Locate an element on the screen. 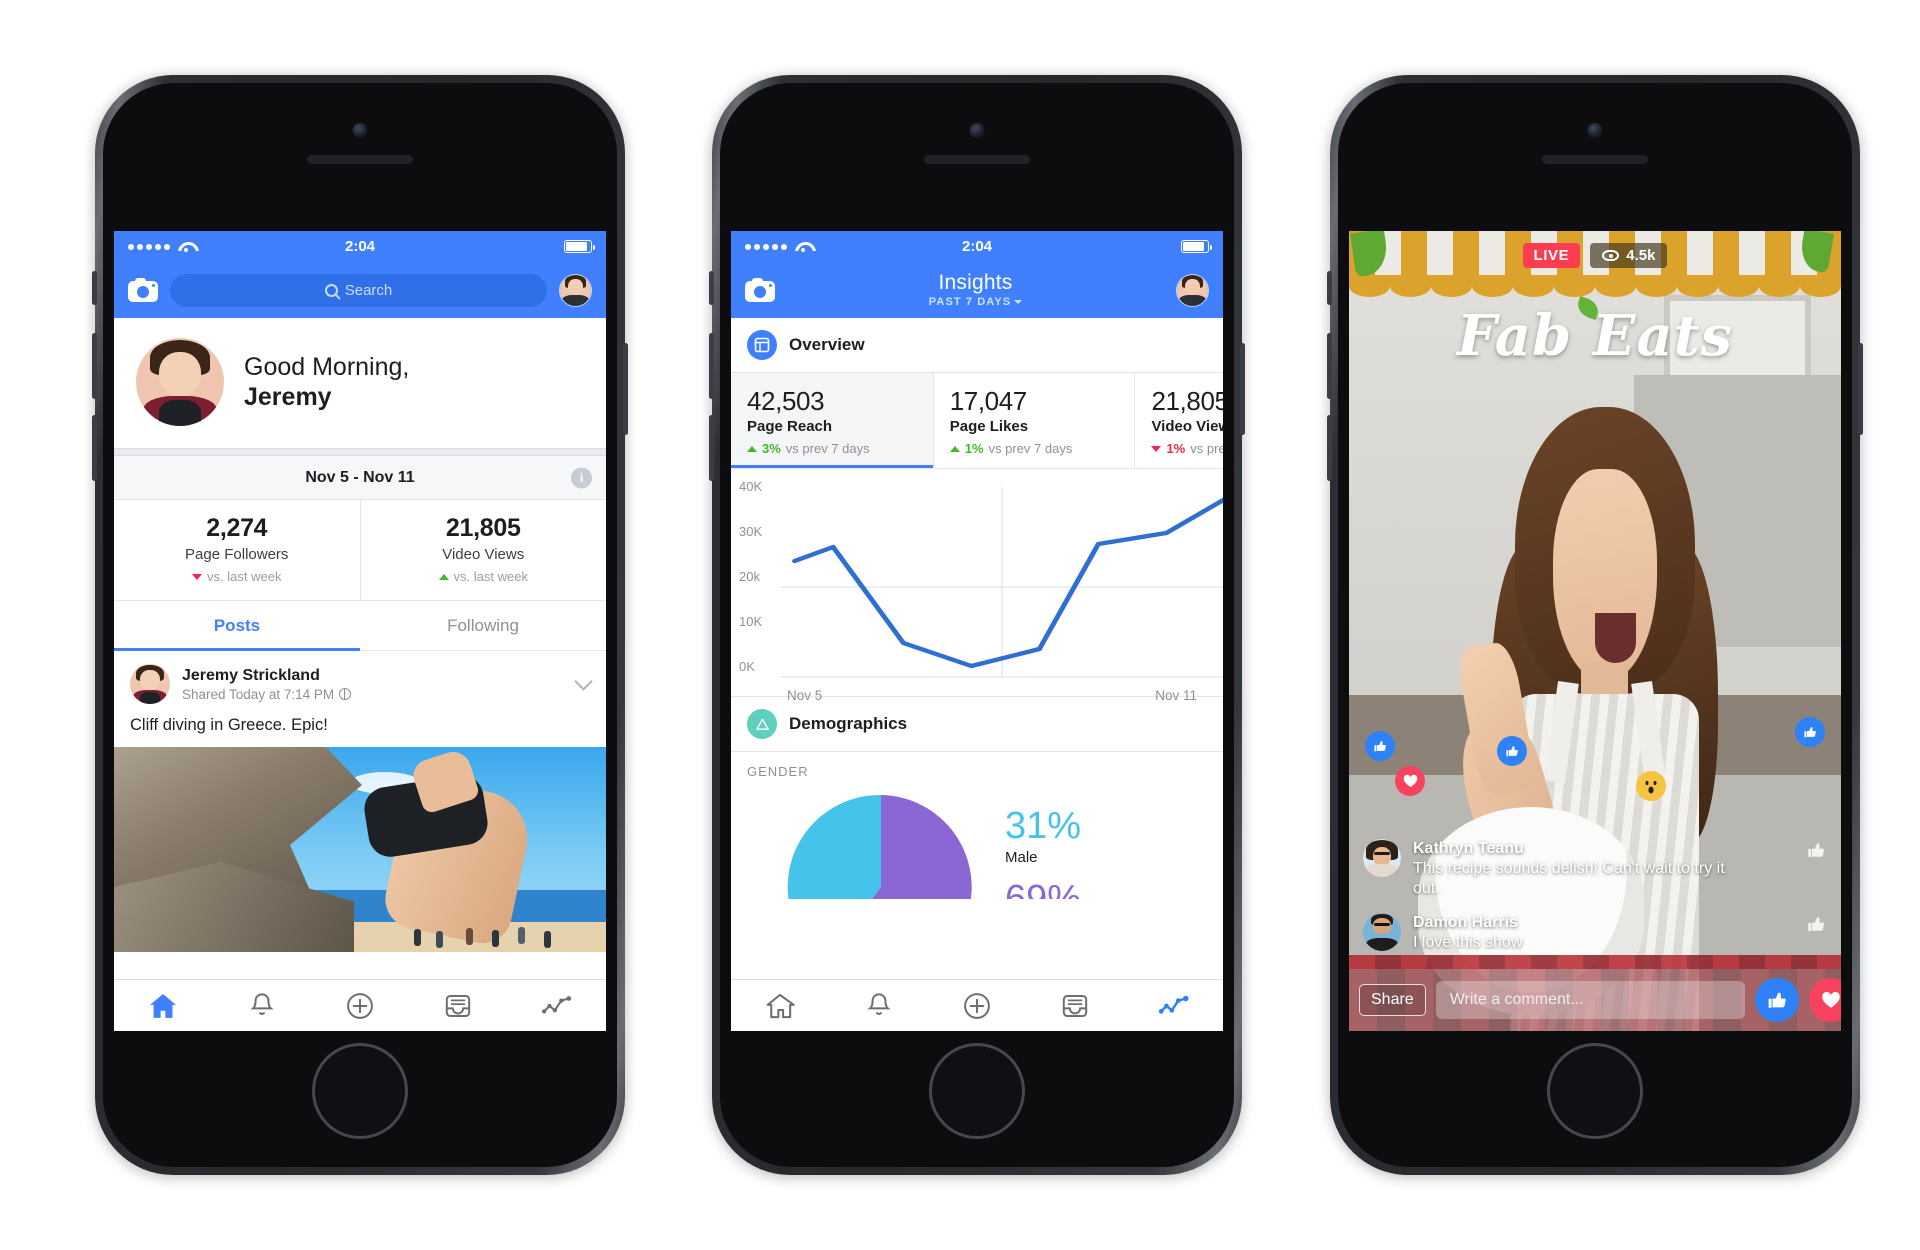 The image size is (1920, 1250). post-image is located at coordinates (360, 849).